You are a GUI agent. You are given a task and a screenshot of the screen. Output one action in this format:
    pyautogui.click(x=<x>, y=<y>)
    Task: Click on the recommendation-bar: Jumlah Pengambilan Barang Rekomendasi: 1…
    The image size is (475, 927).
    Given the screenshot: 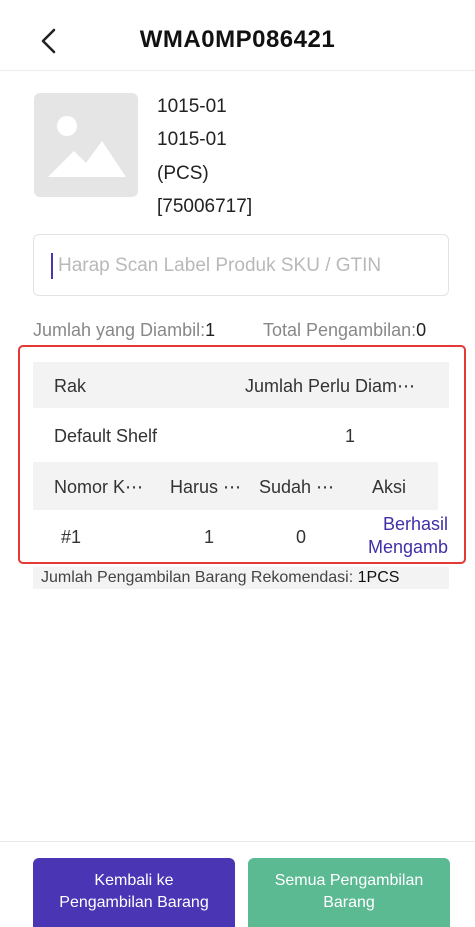 What is the action you would take?
    pyautogui.click(x=241, y=578)
    